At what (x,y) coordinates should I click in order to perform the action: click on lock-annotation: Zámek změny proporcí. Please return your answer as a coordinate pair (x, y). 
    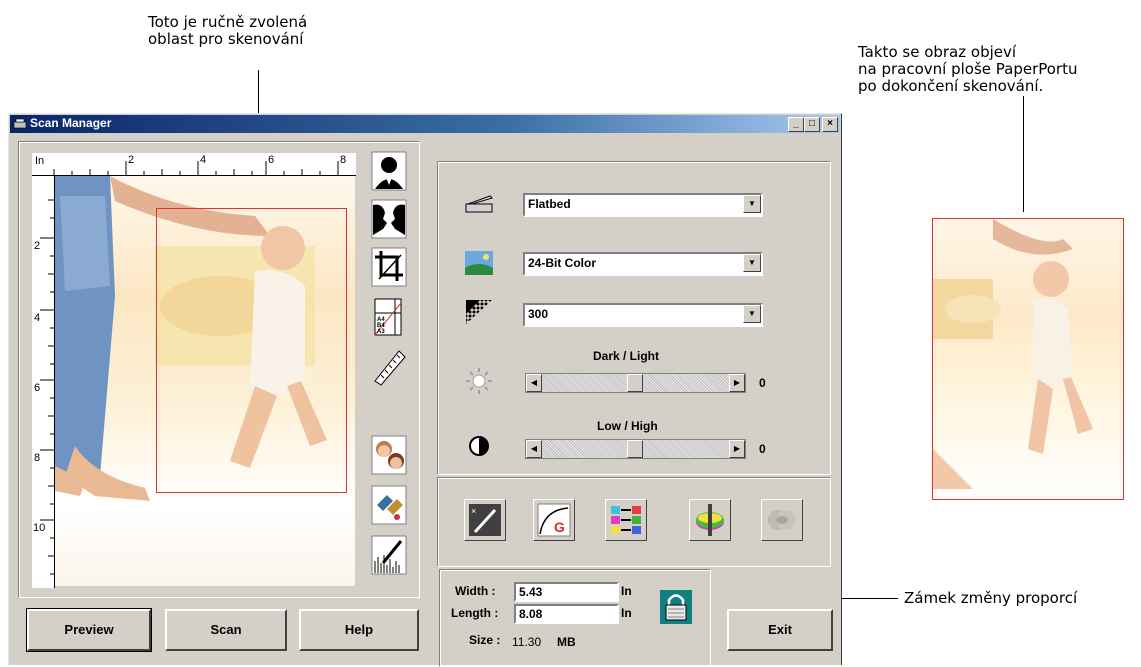
    Looking at the image, I should click on (991, 598).